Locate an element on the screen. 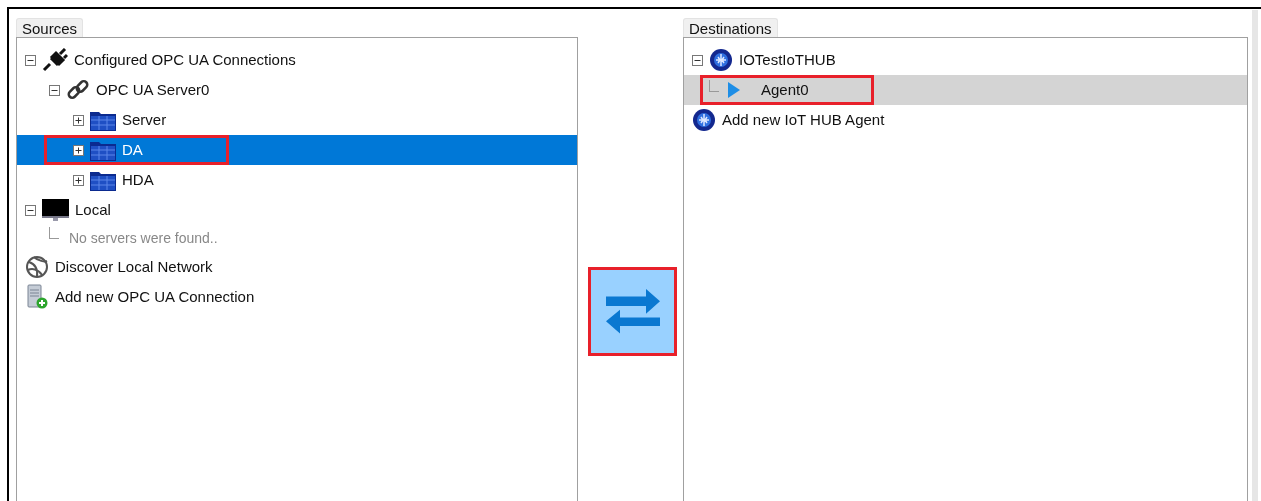  tree-row: Discover Local Network is located at coordinates (297, 267).